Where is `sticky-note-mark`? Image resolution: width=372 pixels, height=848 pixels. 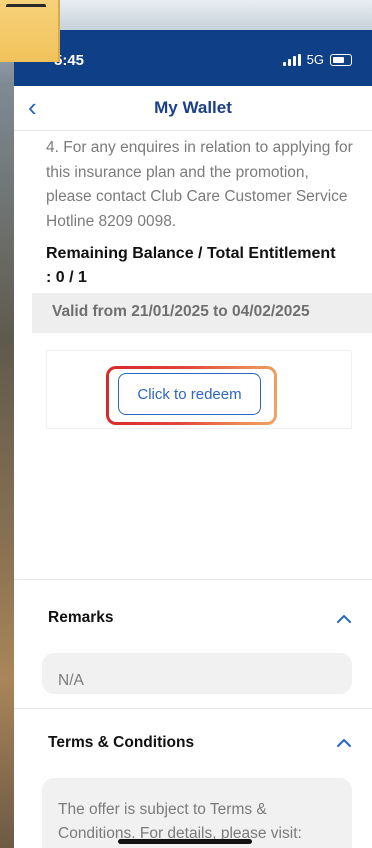 sticky-note-mark is located at coordinates (26, 10).